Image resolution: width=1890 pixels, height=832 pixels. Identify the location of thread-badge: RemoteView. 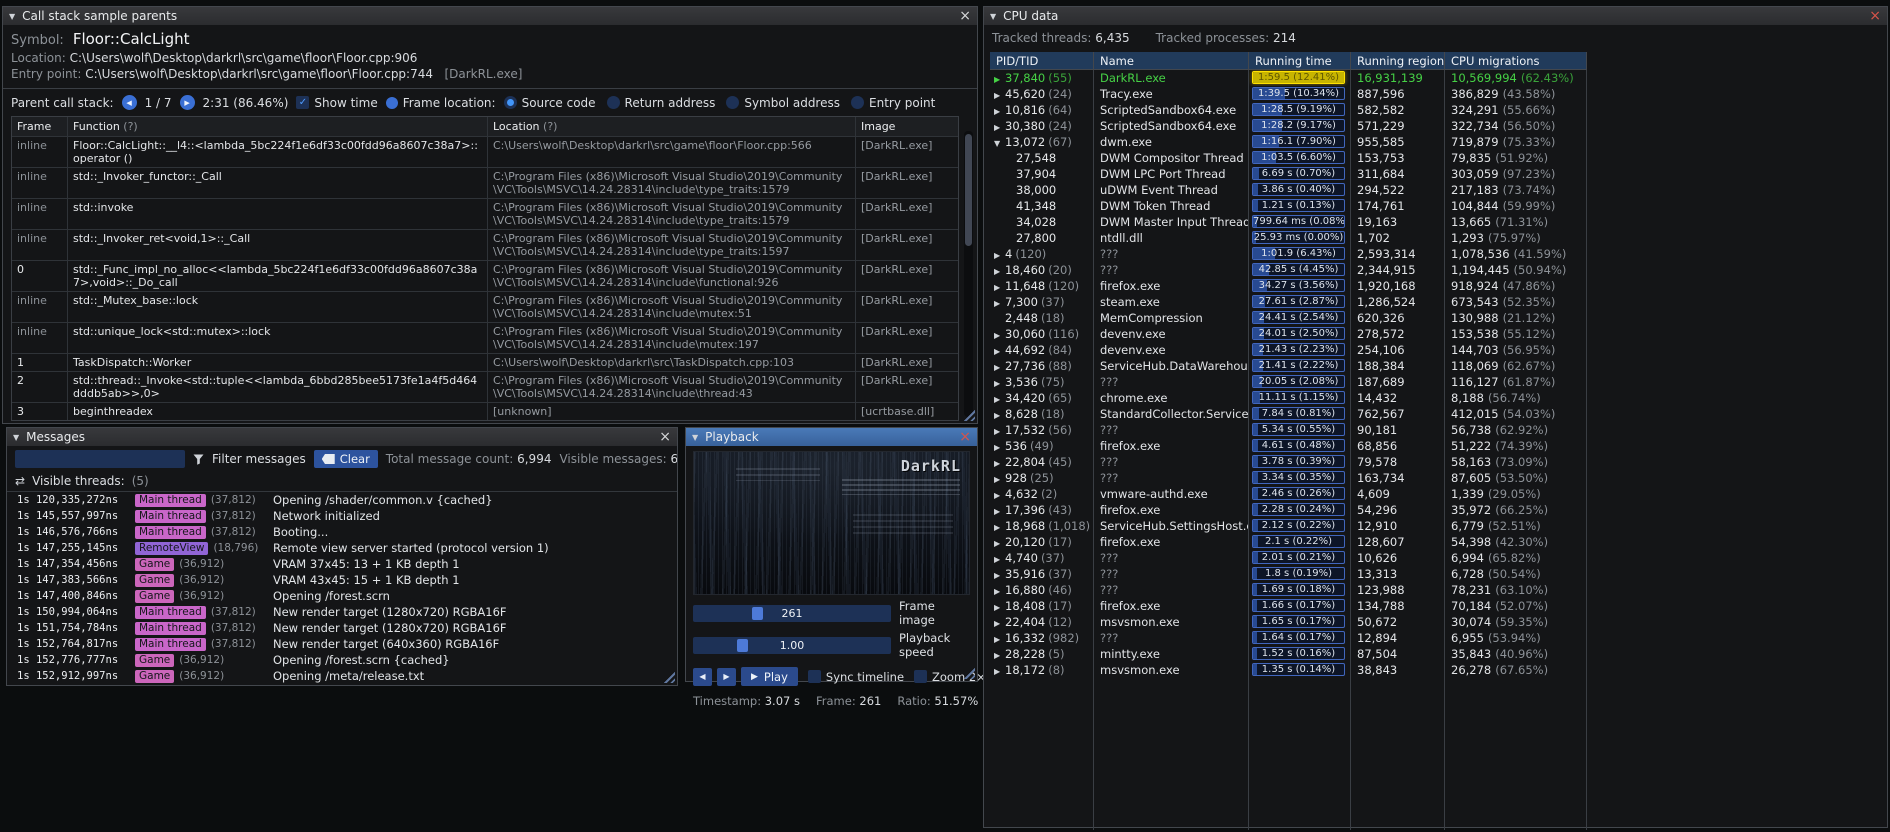
(172, 548).